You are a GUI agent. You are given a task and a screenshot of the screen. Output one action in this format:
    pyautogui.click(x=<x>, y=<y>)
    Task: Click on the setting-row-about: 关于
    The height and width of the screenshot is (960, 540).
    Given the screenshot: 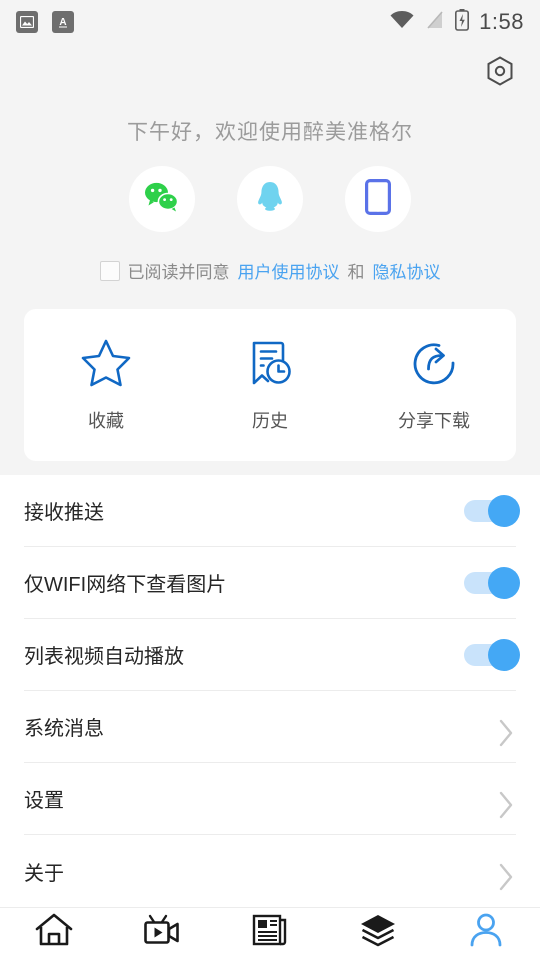 What is the action you would take?
    pyautogui.click(x=270, y=871)
    